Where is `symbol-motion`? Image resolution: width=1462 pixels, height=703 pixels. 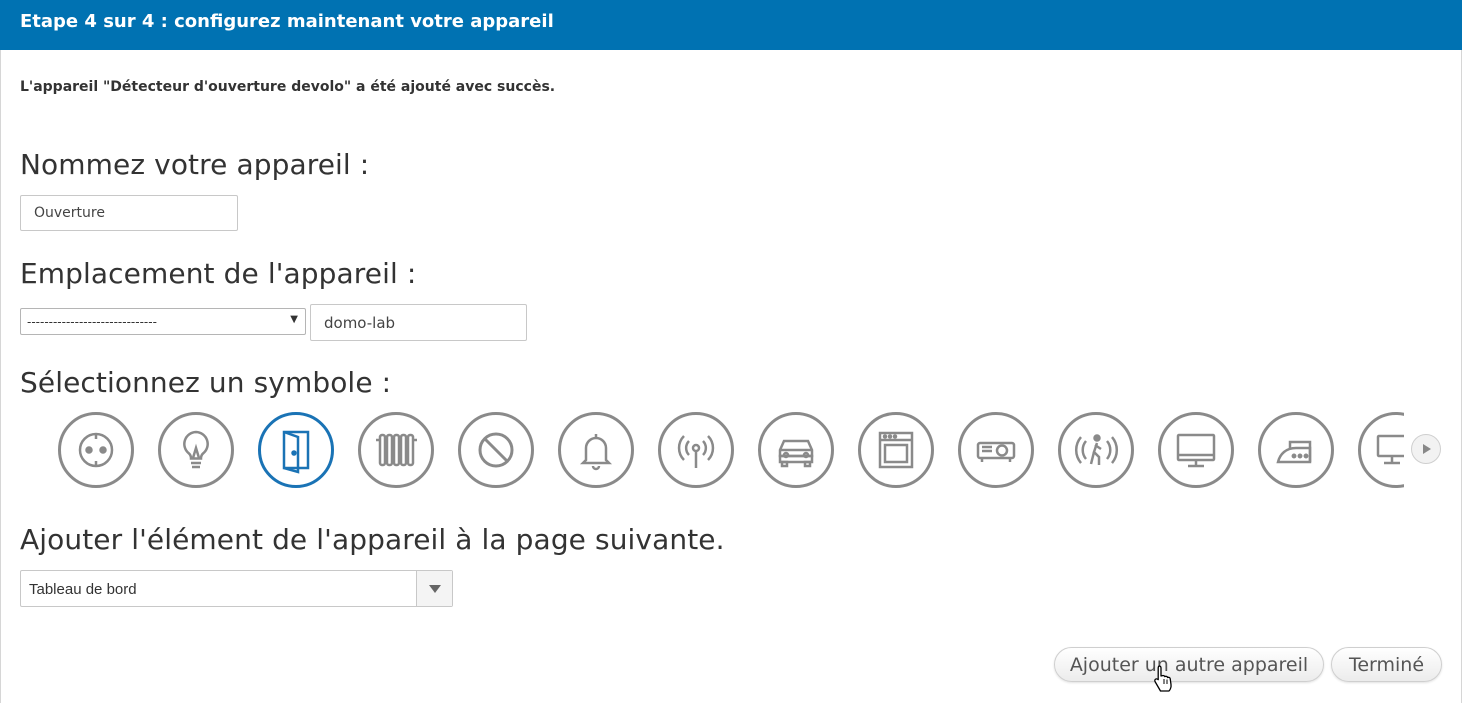
symbol-motion is located at coordinates (1096, 450).